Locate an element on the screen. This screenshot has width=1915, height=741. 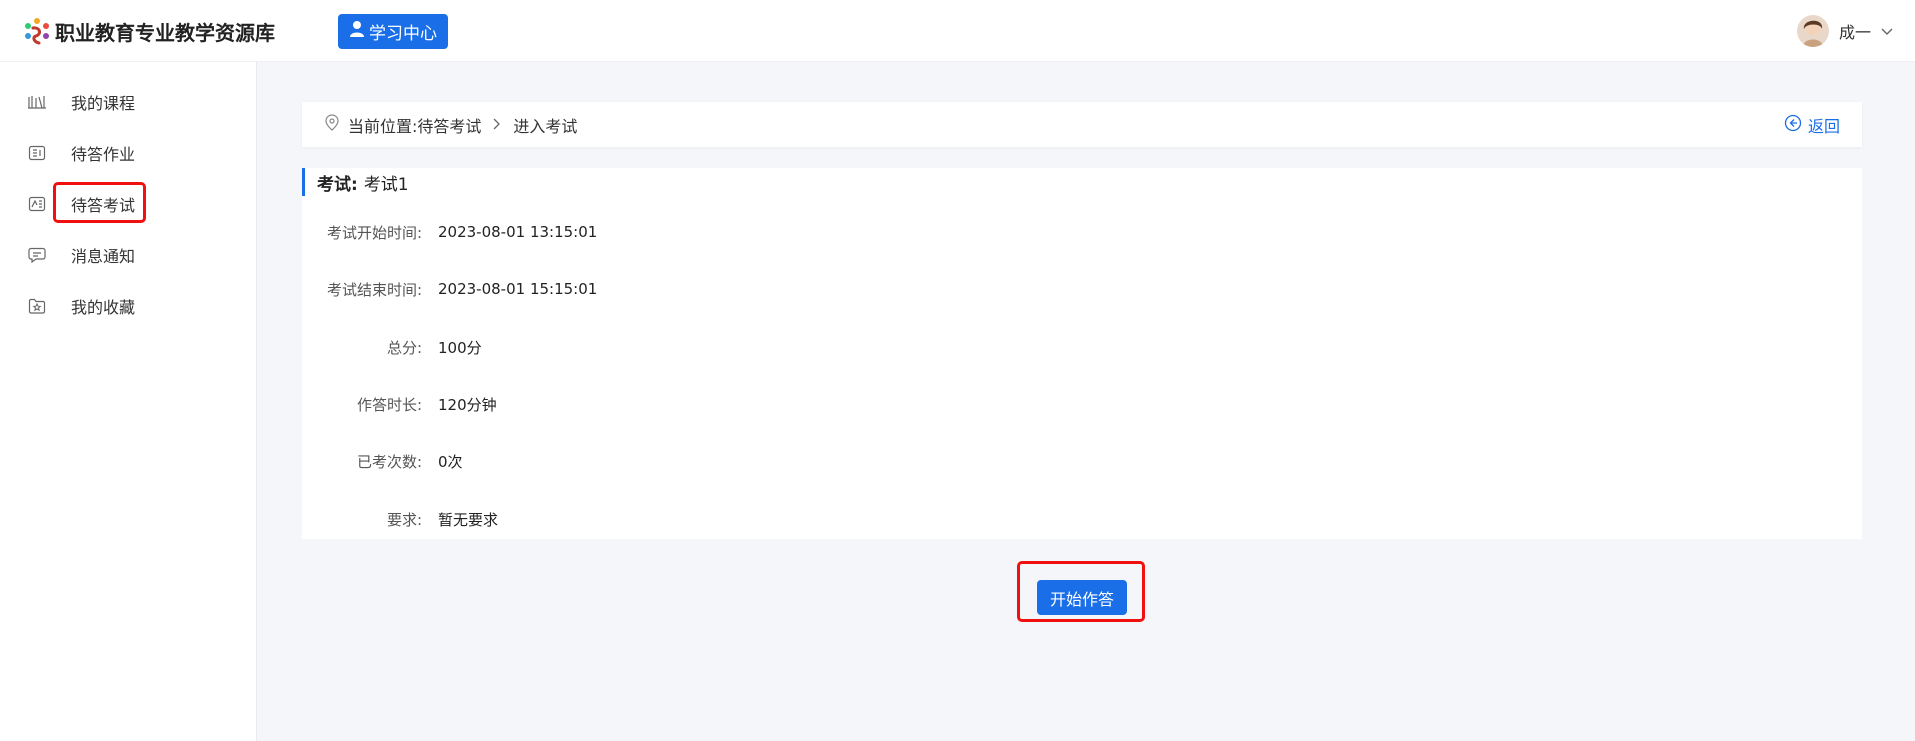
avatar is located at coordinates (1812, 31).